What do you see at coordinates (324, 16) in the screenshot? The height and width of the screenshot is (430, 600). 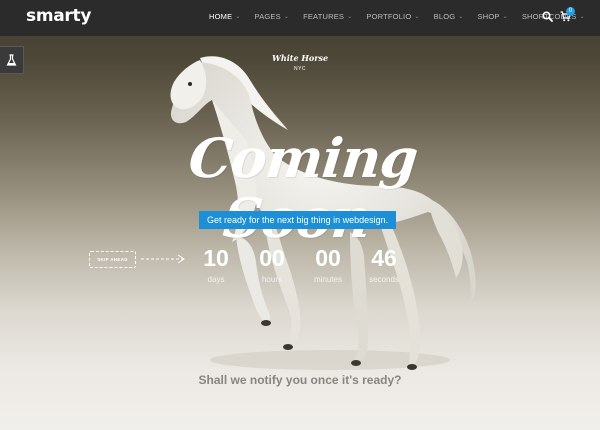 I see `nav-item-label: FEATURES` at bounding box center [324, 16].